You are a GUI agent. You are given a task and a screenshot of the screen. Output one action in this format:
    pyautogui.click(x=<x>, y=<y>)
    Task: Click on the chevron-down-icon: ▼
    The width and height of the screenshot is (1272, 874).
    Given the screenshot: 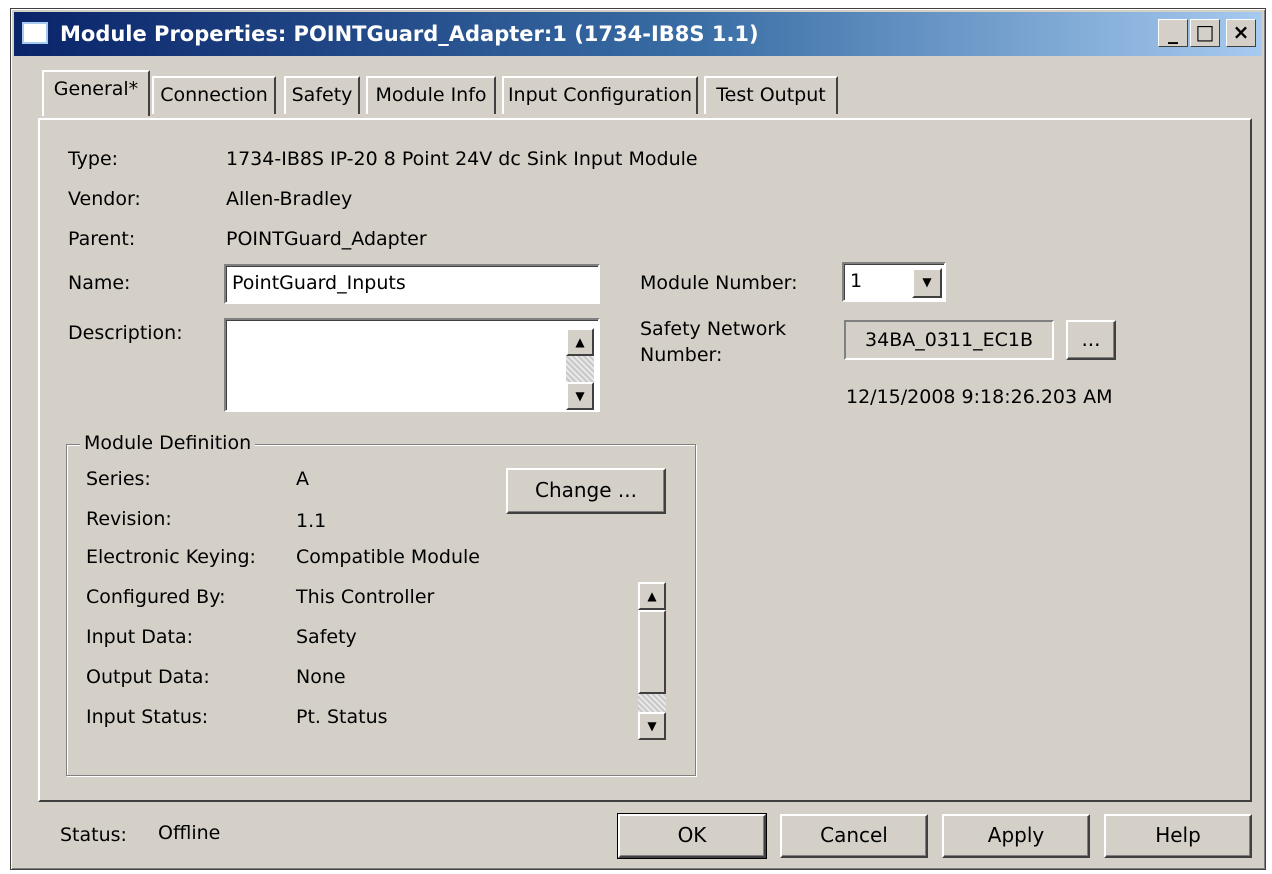 What is the action you would take?
    pyautogui.click(x=927, y=283)
    